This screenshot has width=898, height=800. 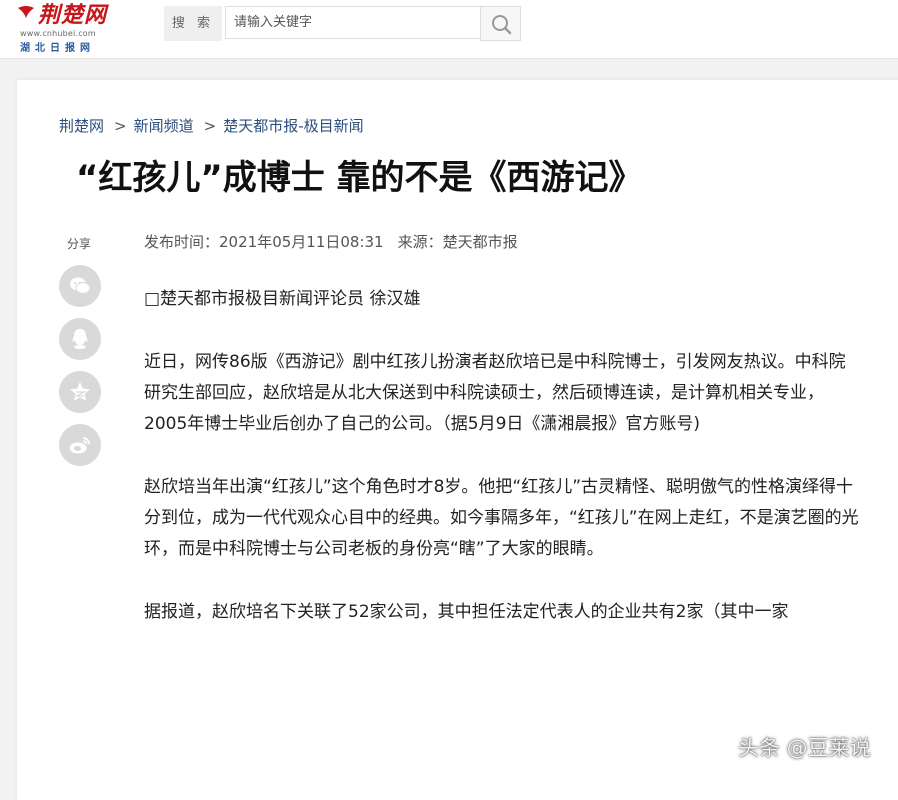 I want to click on share-label: 分享, so click(x=79, y=244).